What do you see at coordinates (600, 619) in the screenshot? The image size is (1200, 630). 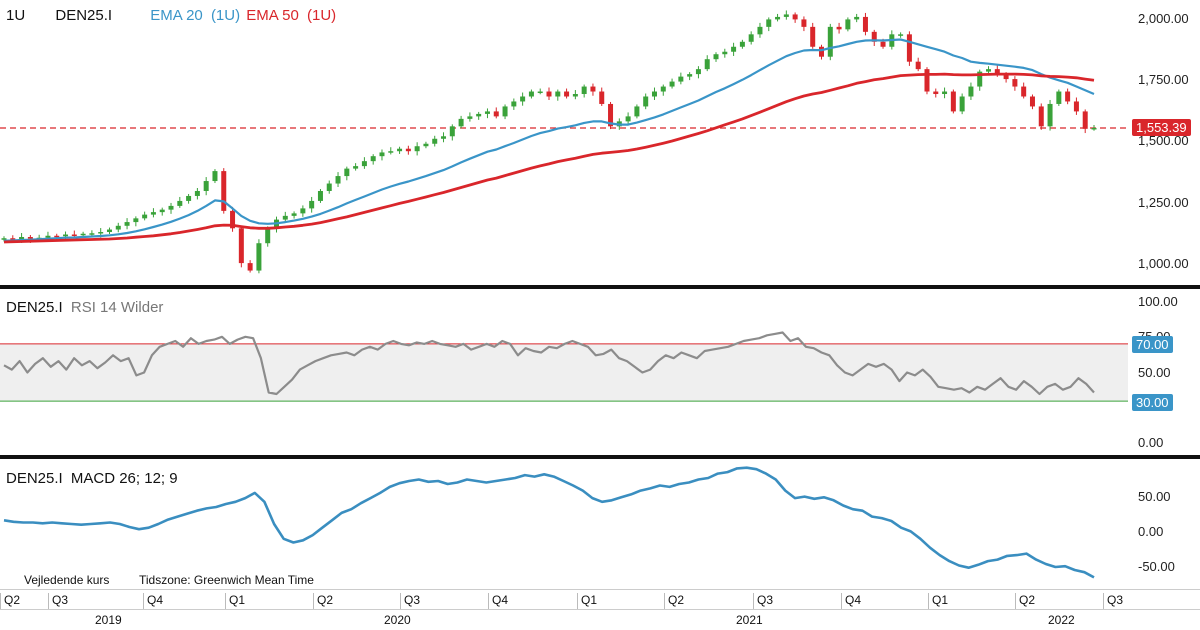 I see `year-axis: 2019 2020 2021 2022` at bounding box center [600, 619].